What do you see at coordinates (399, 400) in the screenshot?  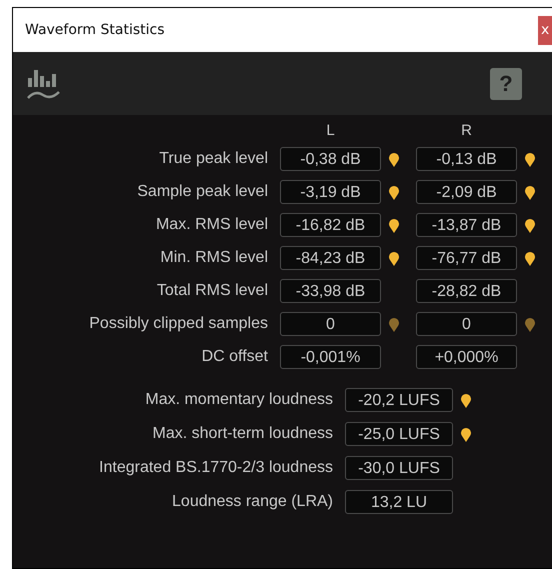 I see `loudness-value: -20,2 LUFS` at bounding box center [399, 400].